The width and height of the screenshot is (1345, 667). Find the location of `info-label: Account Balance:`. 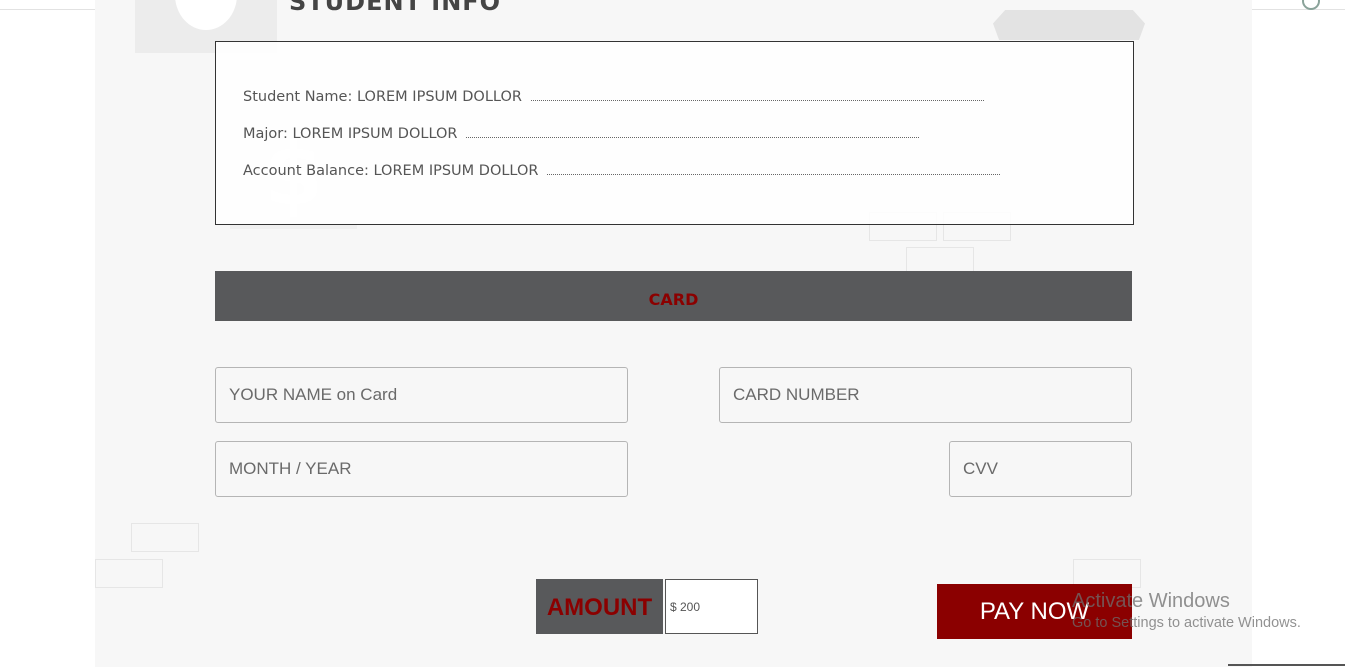

info-label: Account Balance: is located at coordinates (306, 171).